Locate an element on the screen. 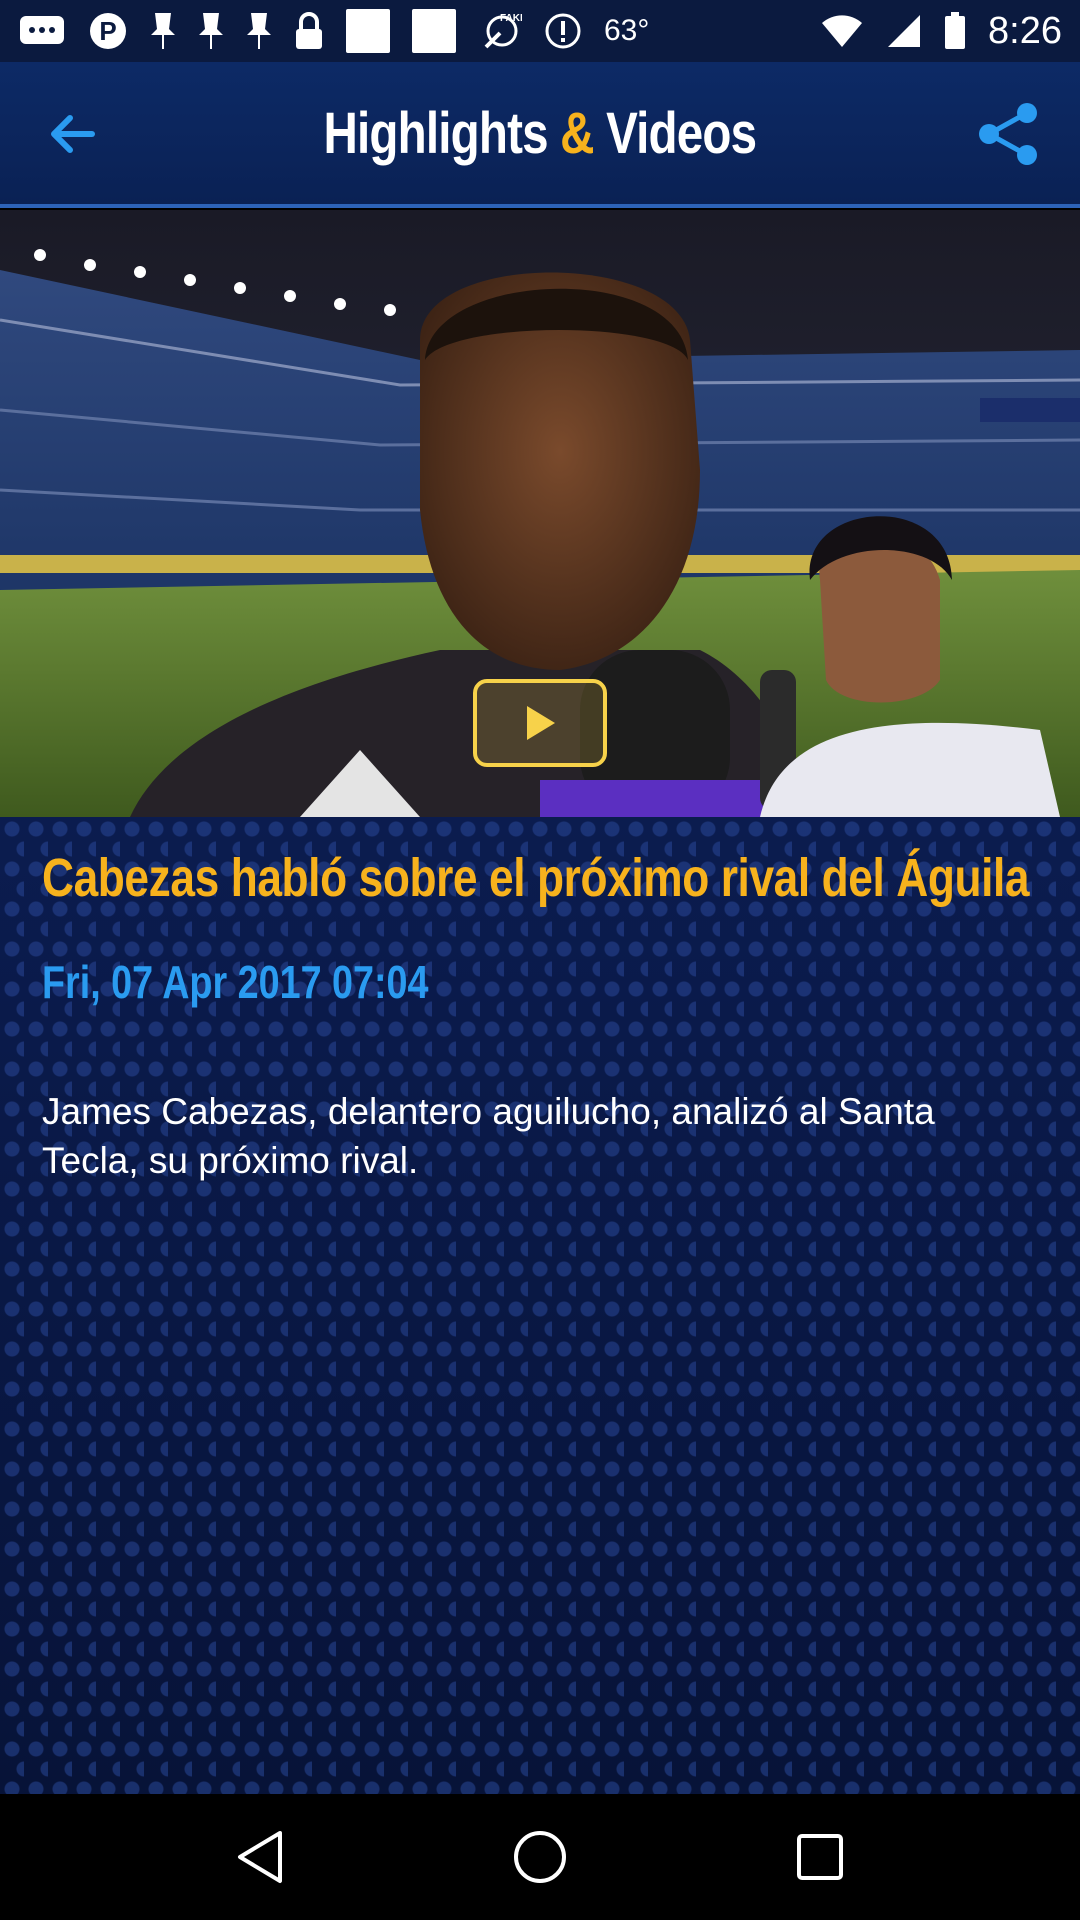  page-title-part2: Videos is located at coordinates (675, 133).